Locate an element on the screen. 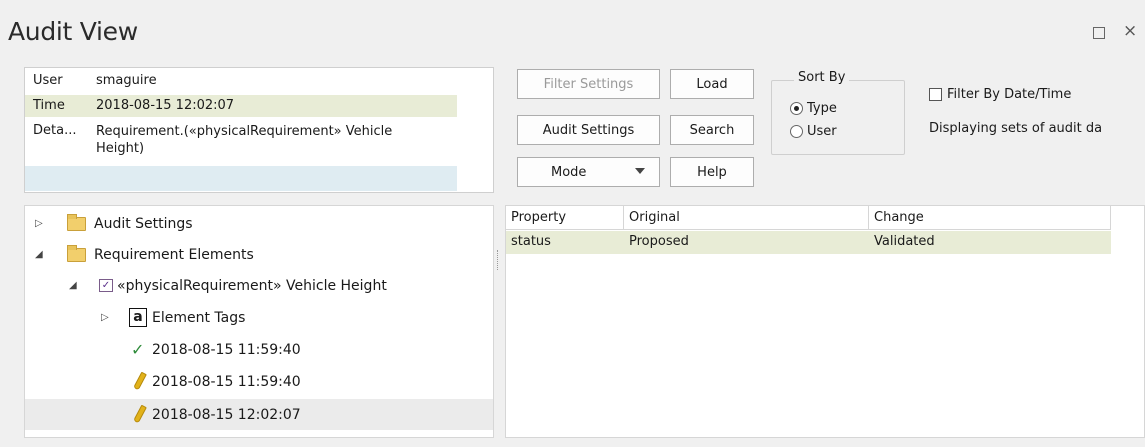 This screenshot has width=1145, height=447. checkbox-label: Filter By Date/Time is located at coordinates (1009, 94).